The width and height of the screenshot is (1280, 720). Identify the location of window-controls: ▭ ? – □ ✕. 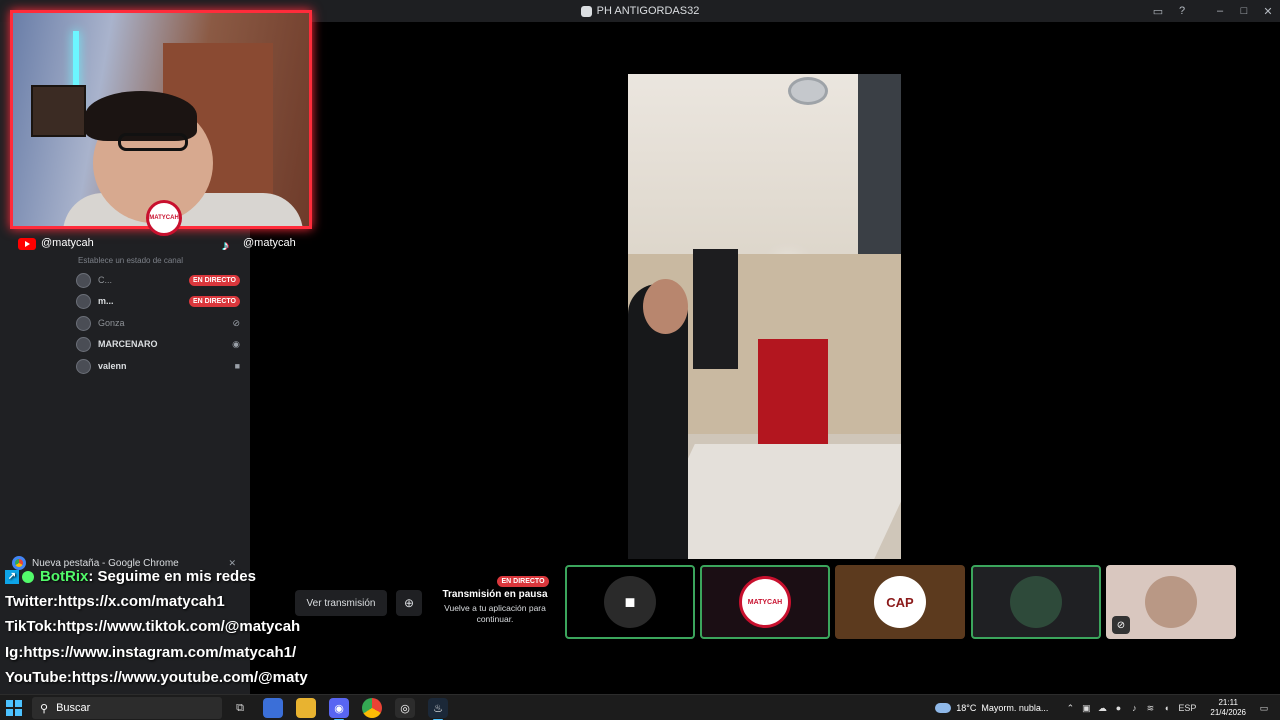
(1213, 11).